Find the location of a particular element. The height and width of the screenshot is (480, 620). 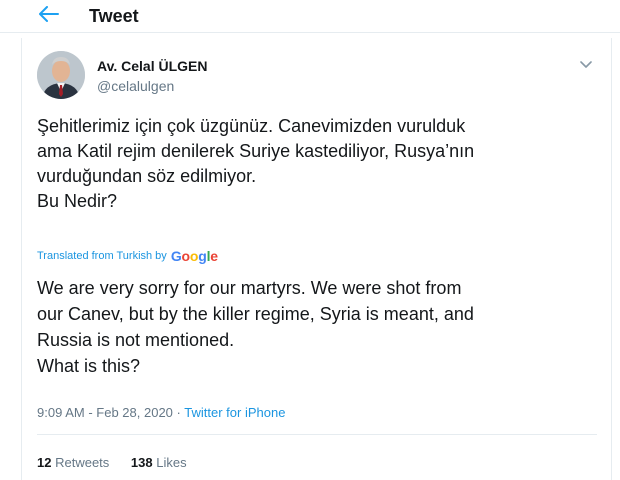

translated-label: Translated from Turkish by is located at coordinates (102, 256).